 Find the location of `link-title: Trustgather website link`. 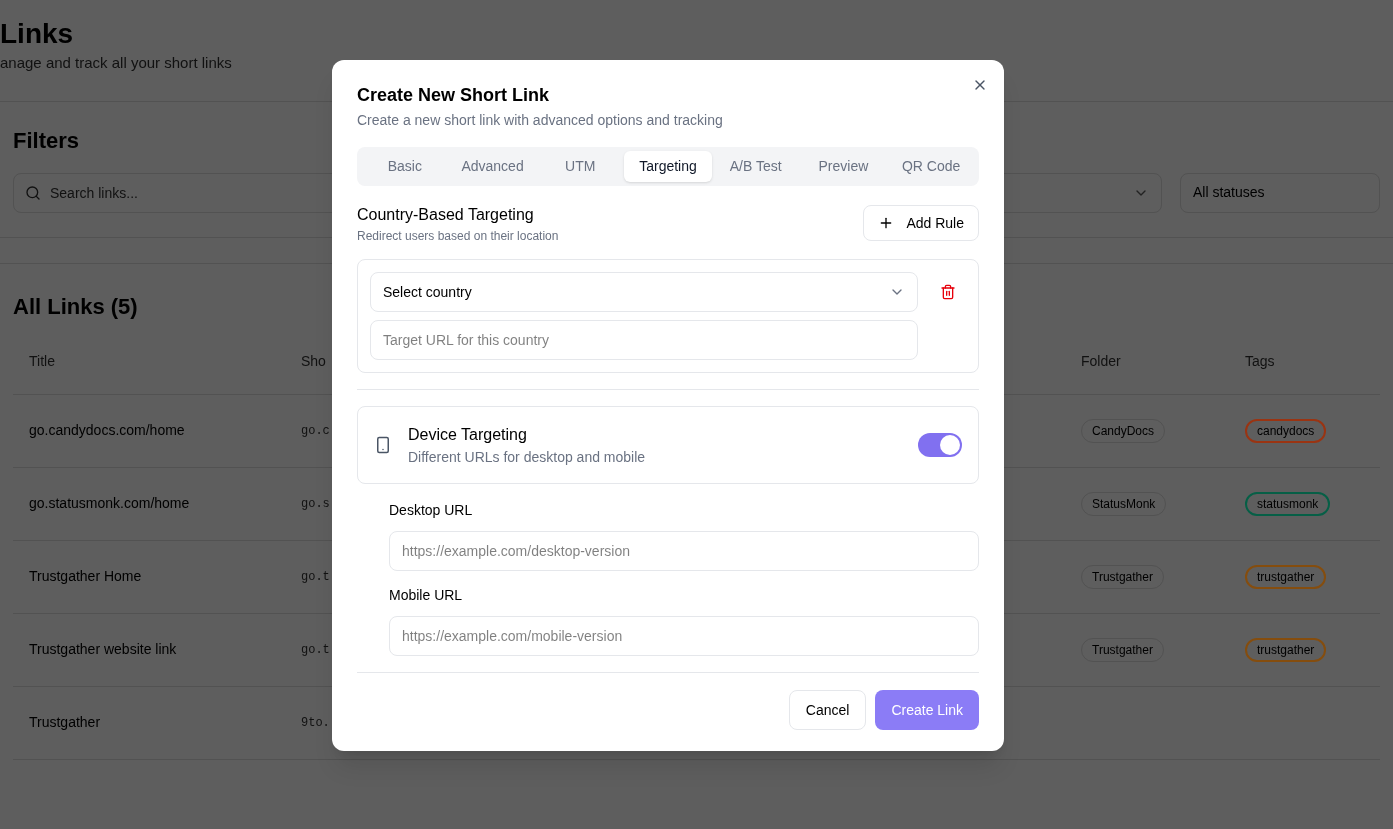

link-title: Trustgather website link is located at coordinates (103, 649).